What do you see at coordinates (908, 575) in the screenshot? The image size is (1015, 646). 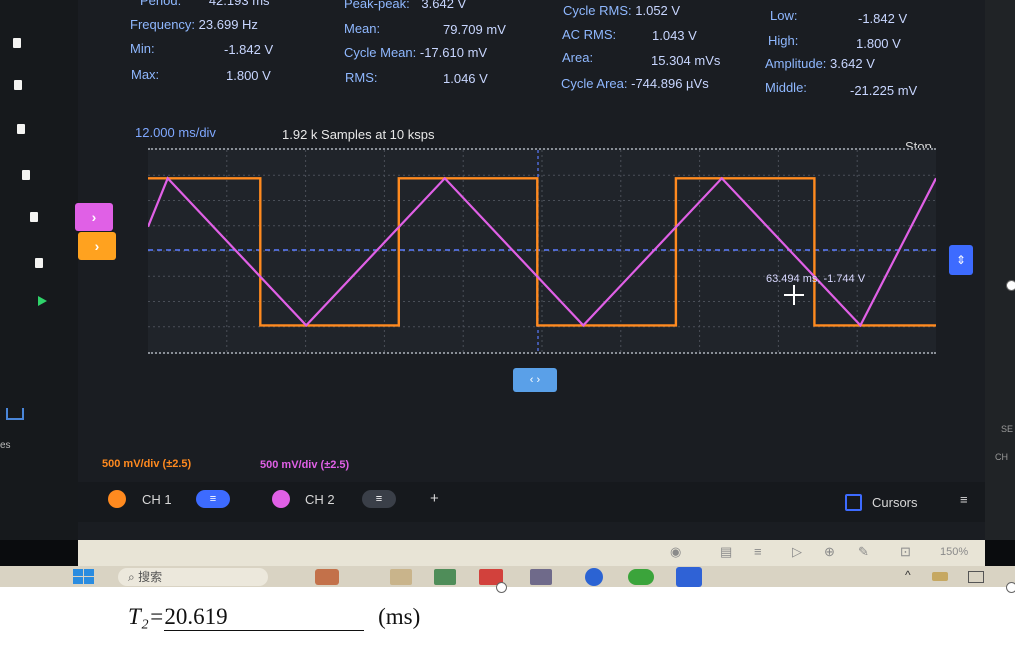 I see `tray-chevron-icon: ^` at bounding box center [908, 575].